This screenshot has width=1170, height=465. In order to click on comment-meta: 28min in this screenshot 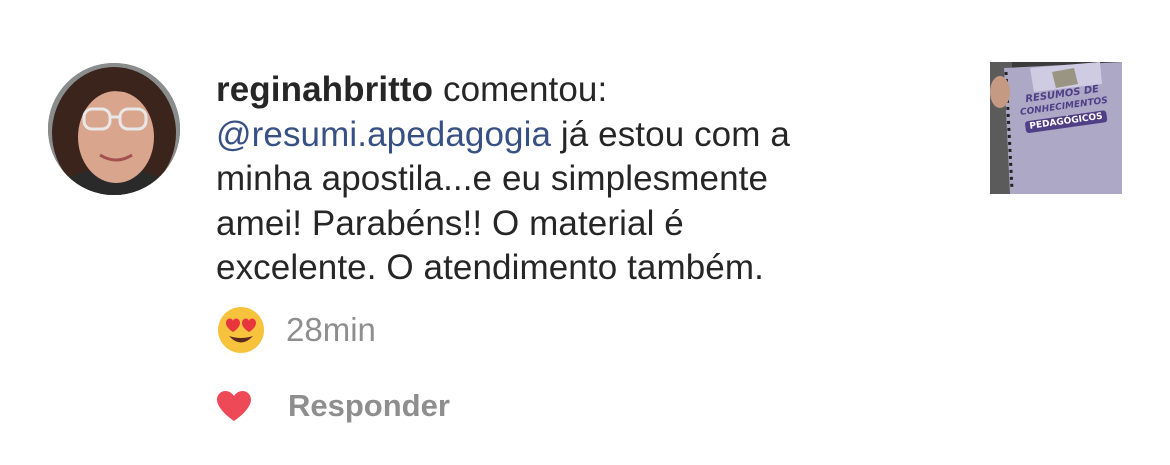, I will do `click(296, 330)`.